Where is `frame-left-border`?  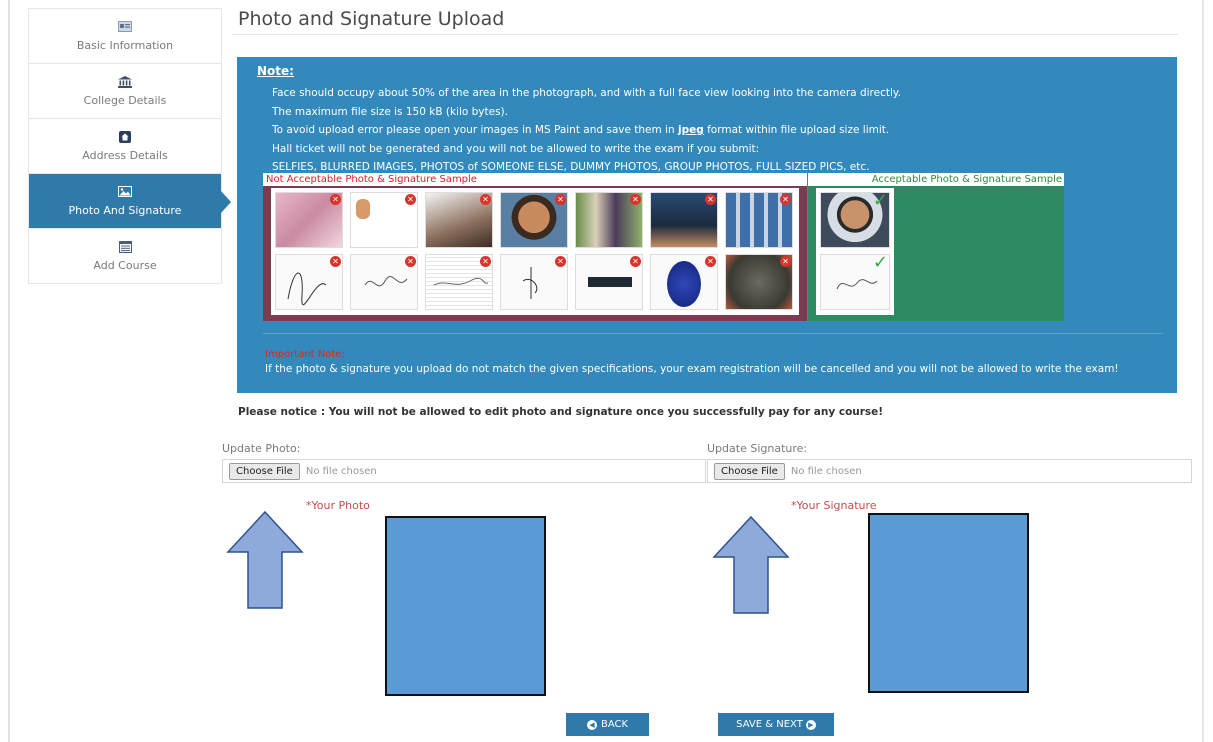 frame-left-border is located at coordinates (9, 371).